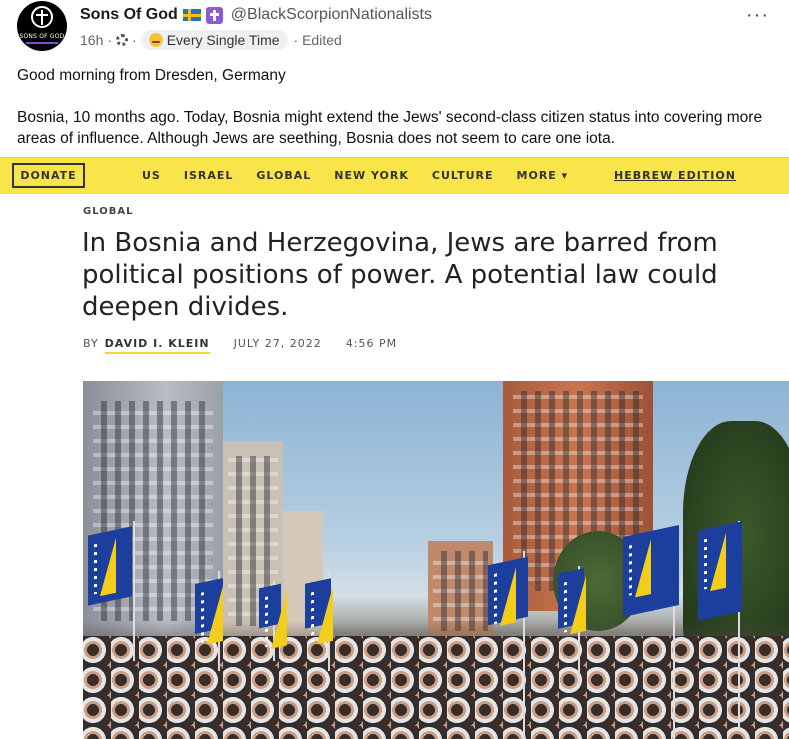 Image resolution: width=789 pixels, height=739 pixels. What do you see at coordinates (42, 36) in the screenshot?
I see `avatar-text: SONS OF GOD` at bounding box center [42, 36].